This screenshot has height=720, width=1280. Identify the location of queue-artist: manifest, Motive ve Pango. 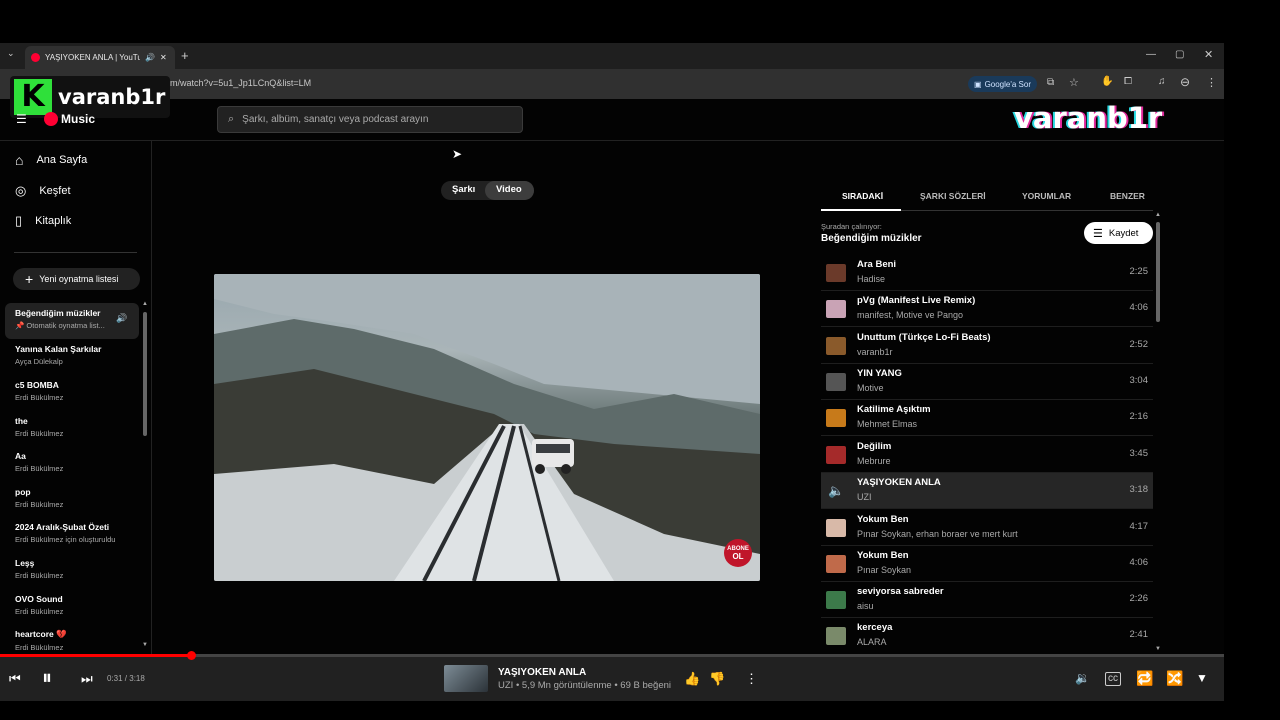
(910, 315).